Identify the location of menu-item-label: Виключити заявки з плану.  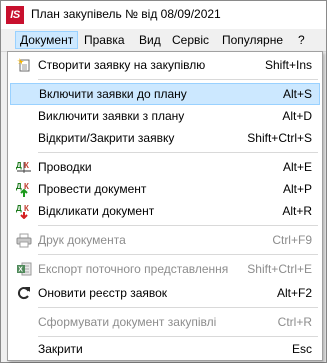
(111, 116).